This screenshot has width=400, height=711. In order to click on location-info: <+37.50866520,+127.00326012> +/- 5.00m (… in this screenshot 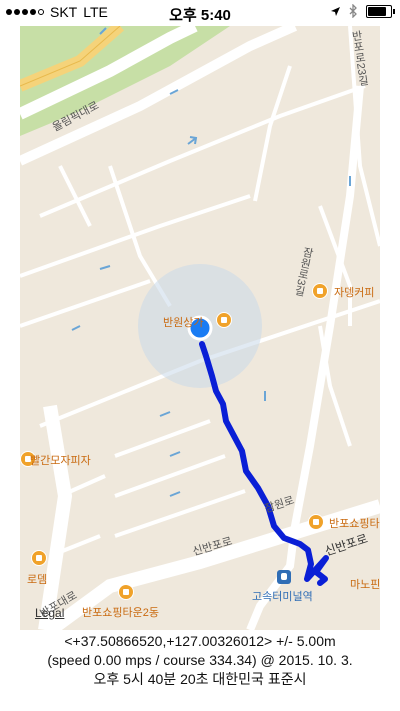, I will do `click(200, 660)`.